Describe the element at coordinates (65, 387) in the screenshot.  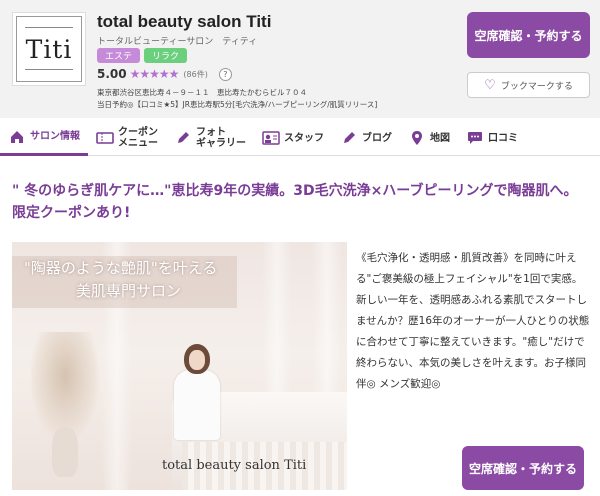
I see `pampas-grass-decoration` at that location.